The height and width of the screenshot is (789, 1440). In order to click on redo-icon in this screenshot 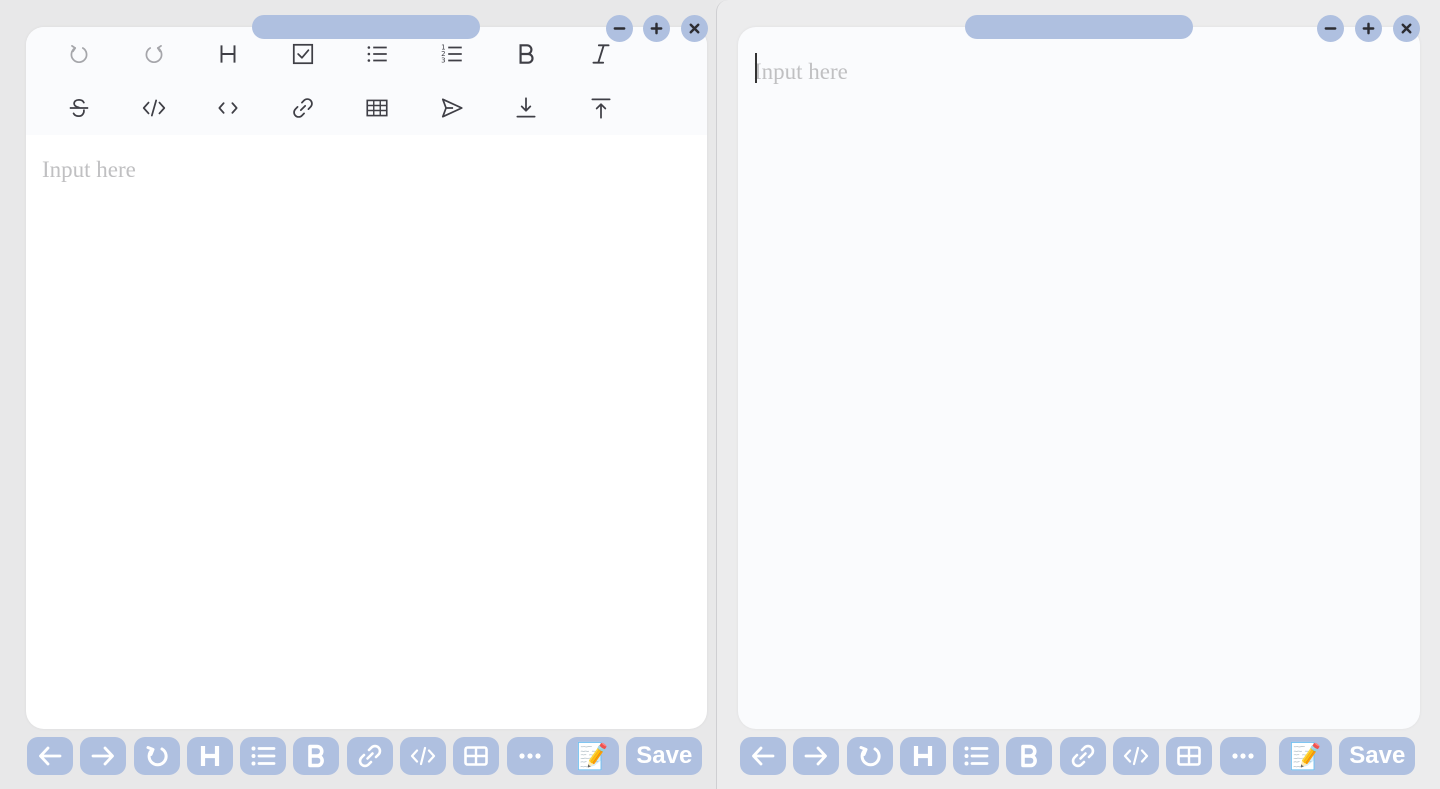, I will do `click(154, 54)`.